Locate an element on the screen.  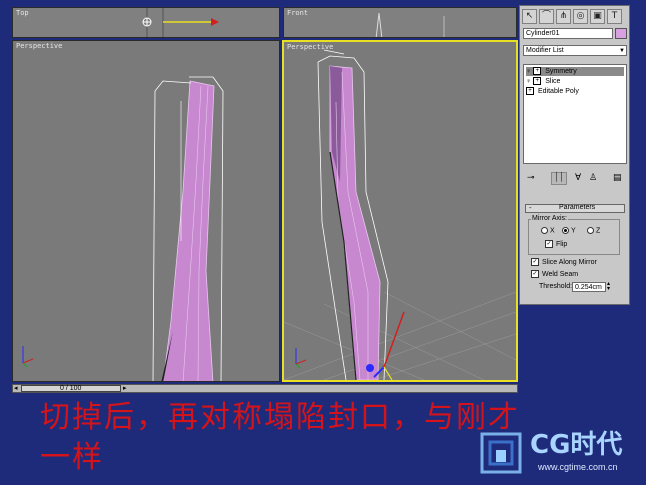
stack-item-editable-poly: + Editable Poly is located at coordinates (575, 91).